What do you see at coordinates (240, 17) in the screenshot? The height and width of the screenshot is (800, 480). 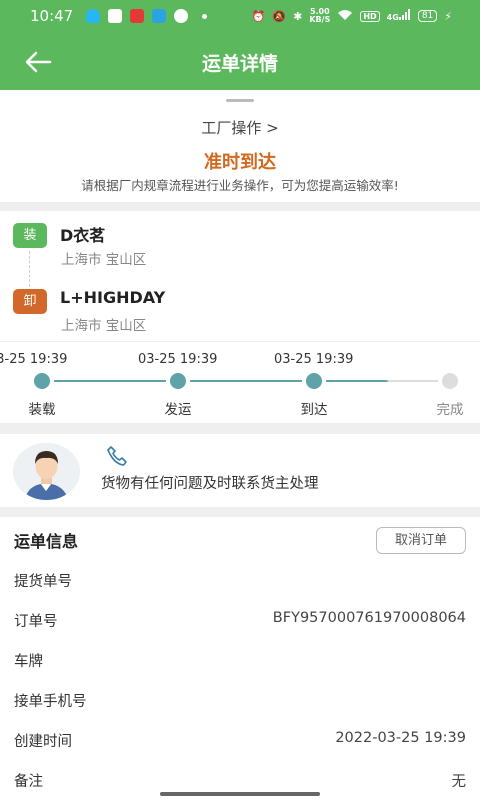 I see `status-bar: 10:47 ⏰ 🔕 ✱ 5.00 KB/S HD 4G 81 ⚡` at bounding box center [240, 17].